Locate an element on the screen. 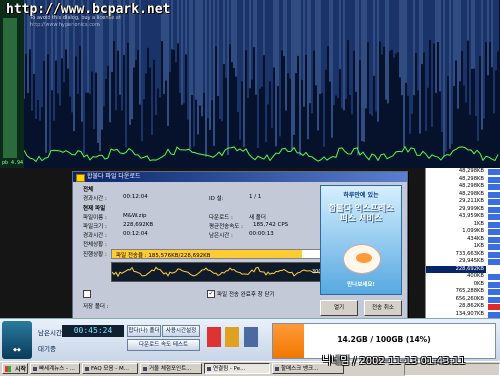 The width and height of the screenshot is (500, 376). start-label: 시작 is located at coordinates (20, 369).